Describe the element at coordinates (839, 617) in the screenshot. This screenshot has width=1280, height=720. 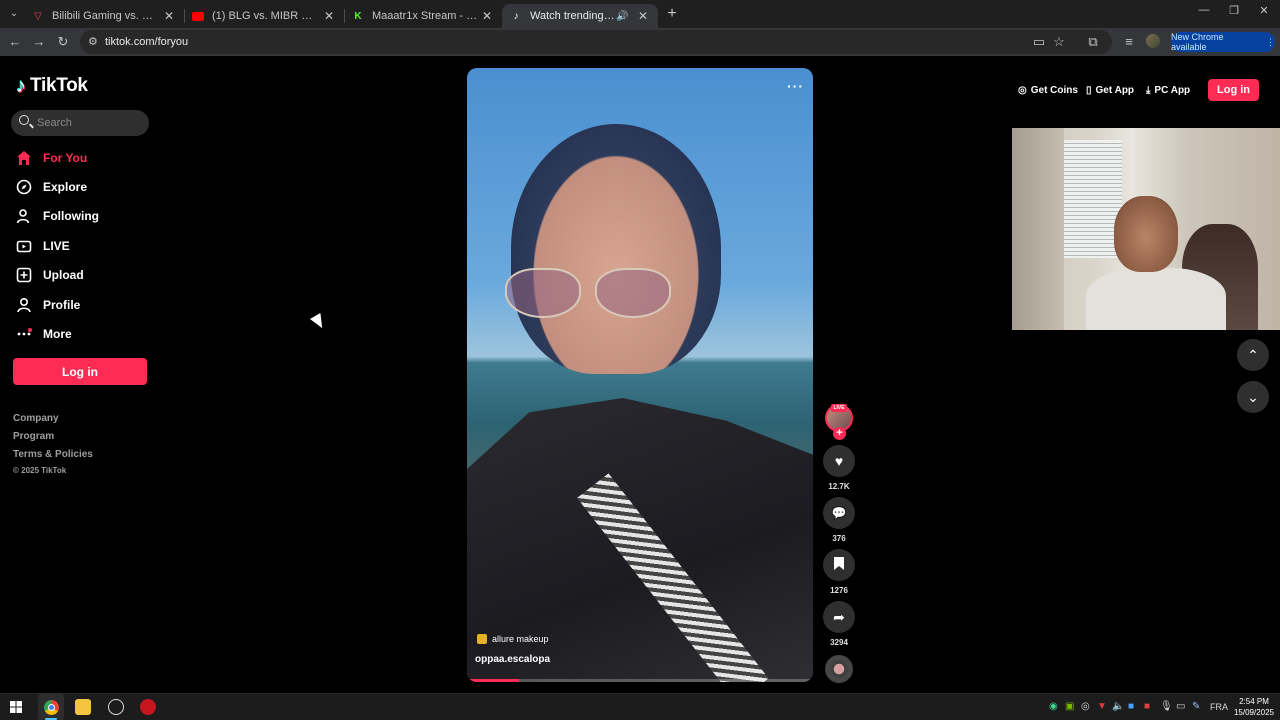
I see `share-button: ➦` at that location.